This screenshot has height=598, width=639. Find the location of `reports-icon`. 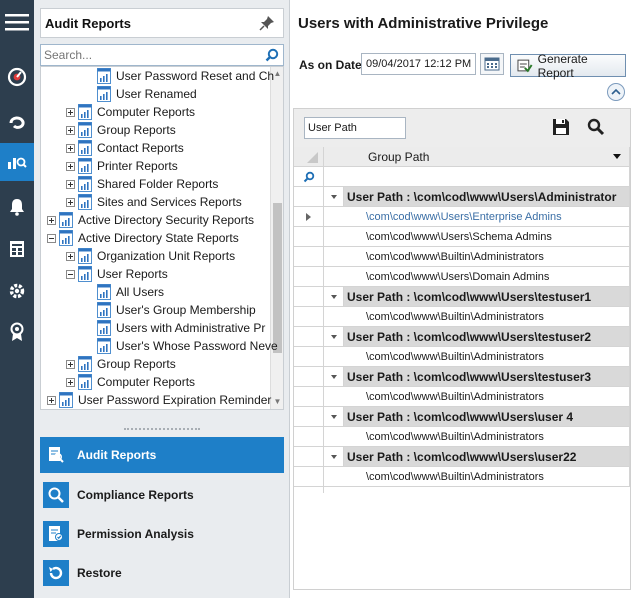

reports-icon is located at coordinates (17, 123).